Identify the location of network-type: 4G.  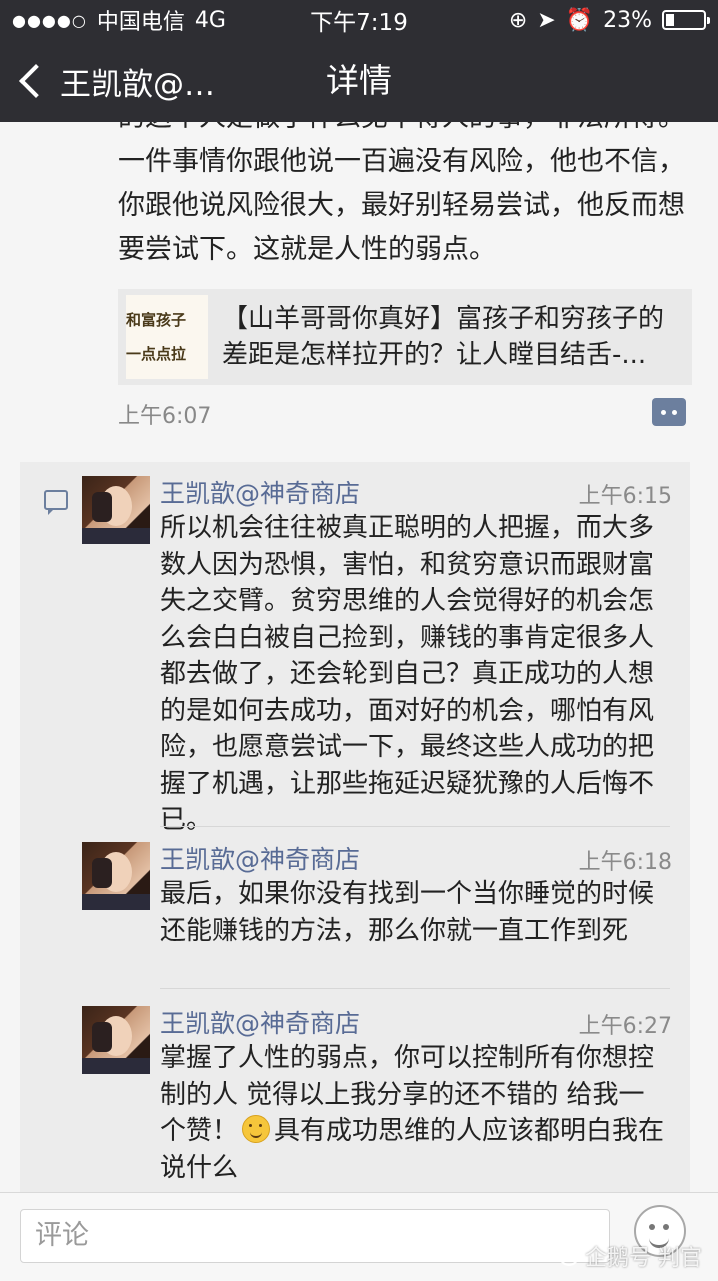
(210, 20).